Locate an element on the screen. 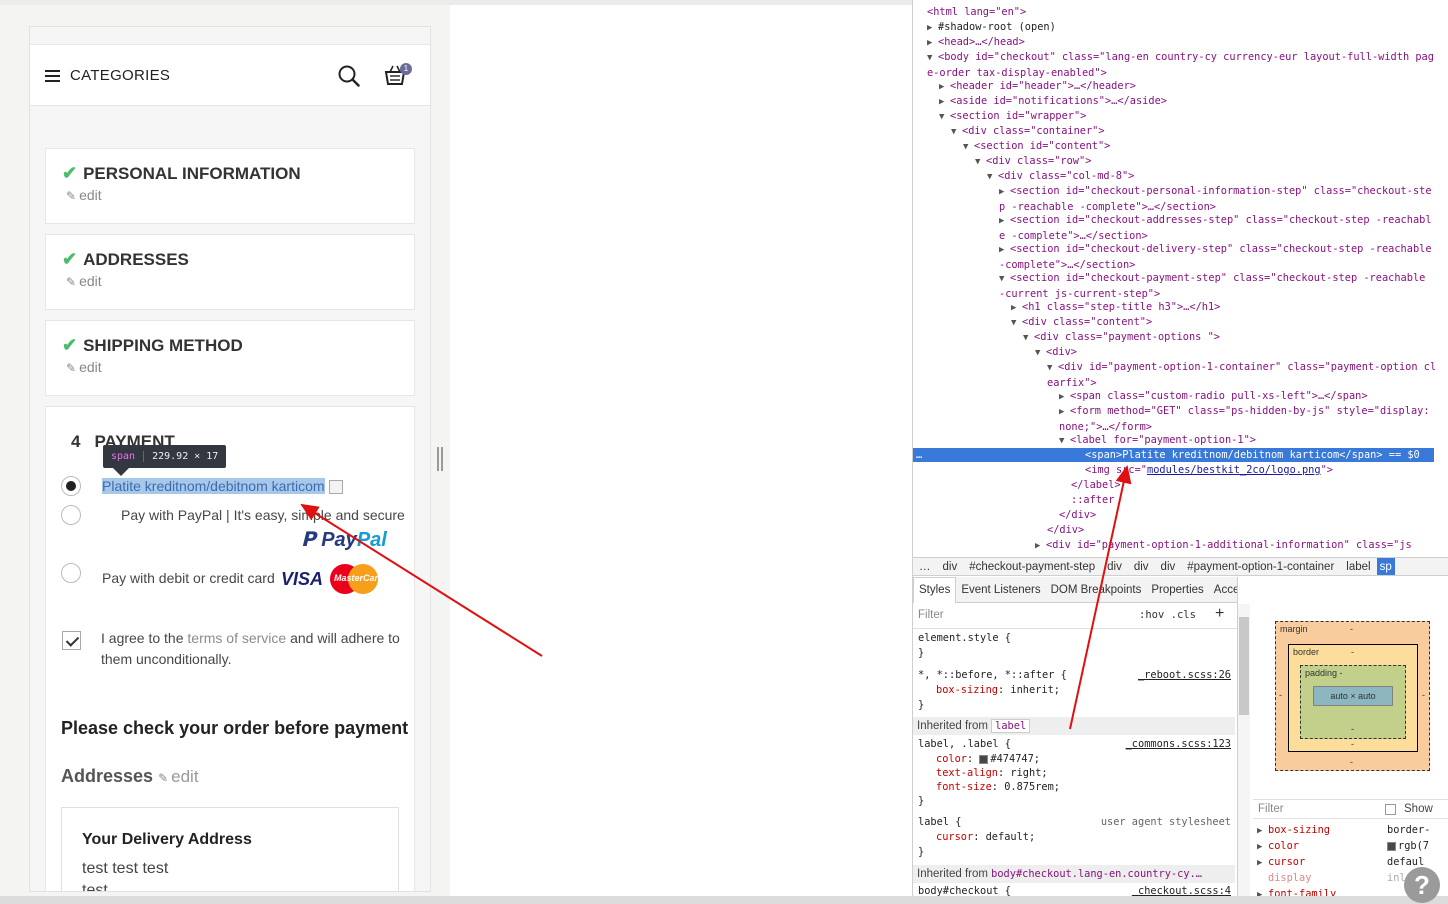 The image size is (1448, 904). cart-button: 1 is located at coordinates (398, 75).